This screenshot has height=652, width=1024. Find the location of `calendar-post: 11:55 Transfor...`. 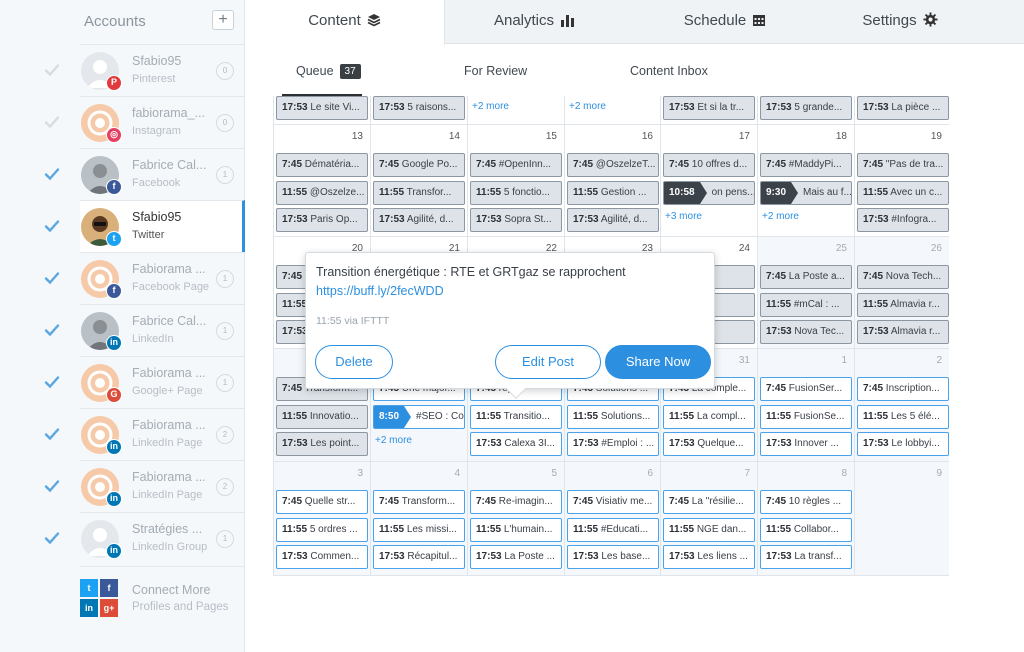

calendar-post: 11:55 Transfor... is located at coordinates (419, 193).